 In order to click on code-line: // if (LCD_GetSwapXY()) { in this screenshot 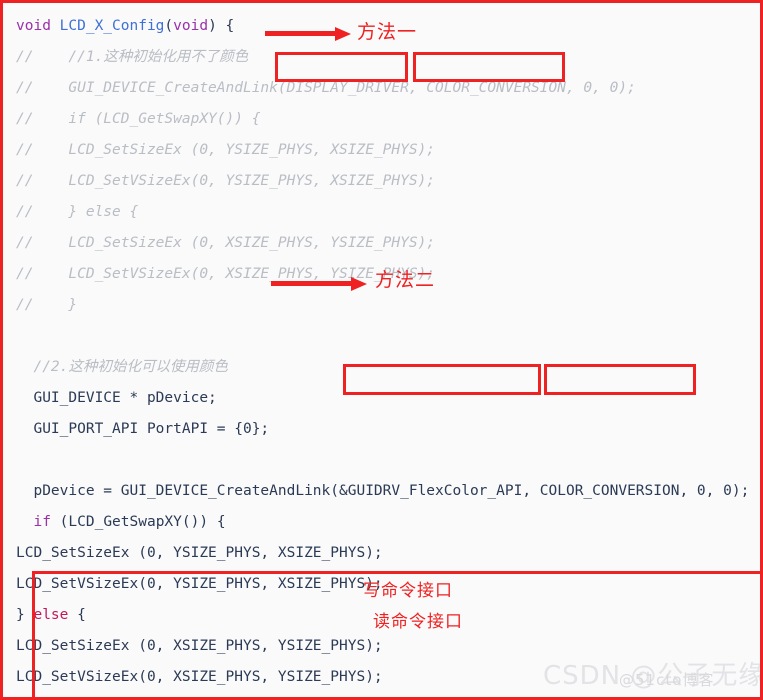, I will do `click(138, 119)`.